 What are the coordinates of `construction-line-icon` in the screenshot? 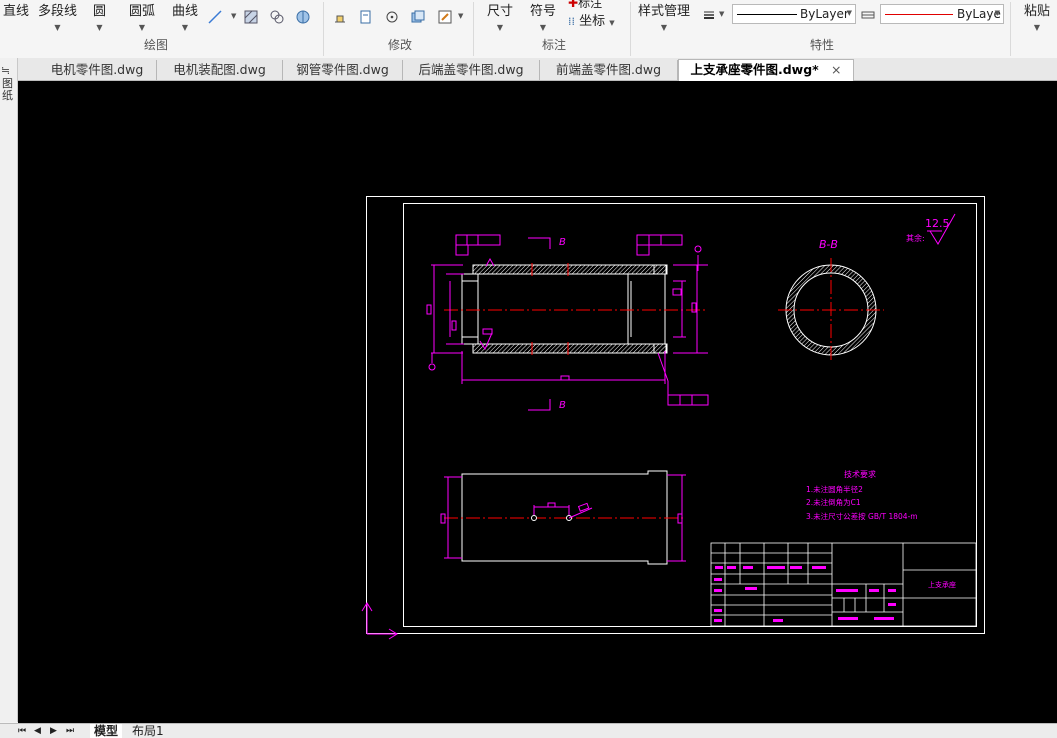 It's located at (215, 17).